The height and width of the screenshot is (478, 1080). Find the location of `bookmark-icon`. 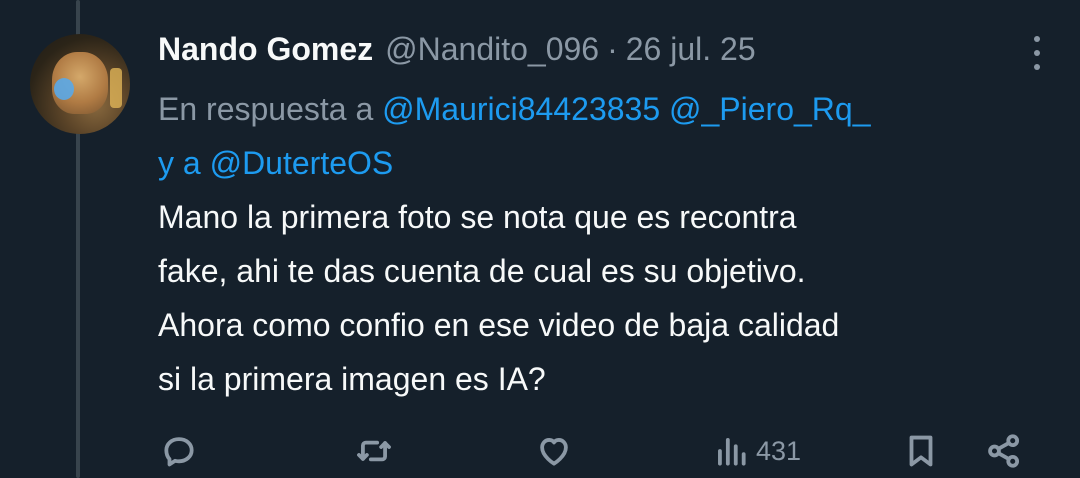

bookmark-icon is located at coordinates (921, 451).